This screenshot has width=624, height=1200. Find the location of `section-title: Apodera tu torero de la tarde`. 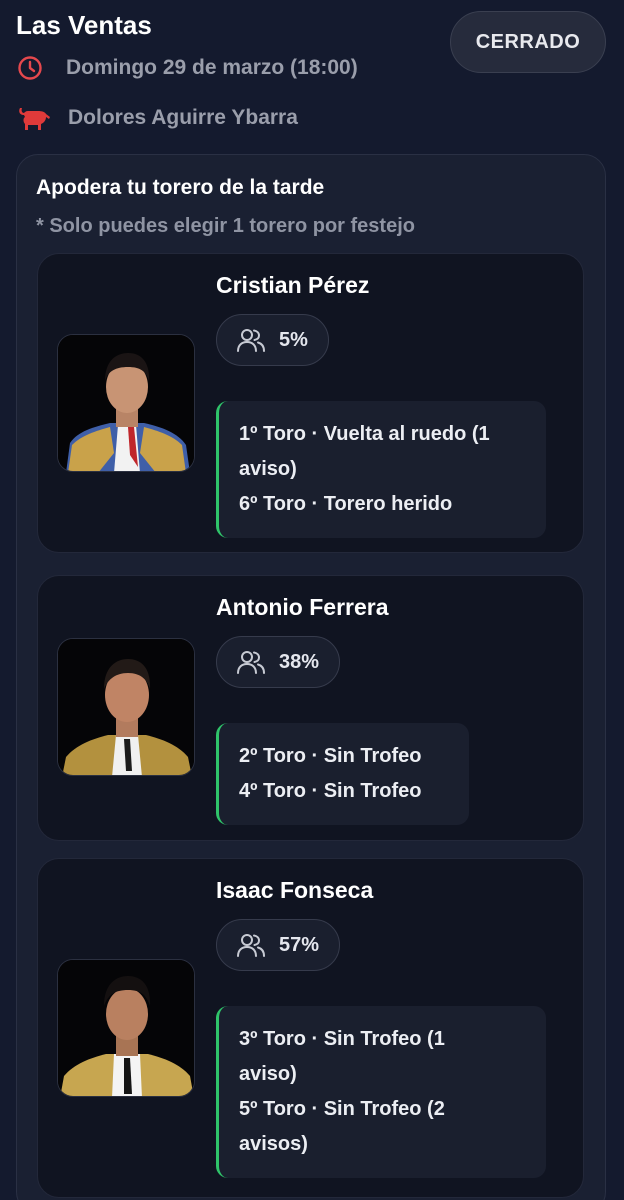

section-title: Apodera tu torero de la tarde is located at coordinates (180, 187).